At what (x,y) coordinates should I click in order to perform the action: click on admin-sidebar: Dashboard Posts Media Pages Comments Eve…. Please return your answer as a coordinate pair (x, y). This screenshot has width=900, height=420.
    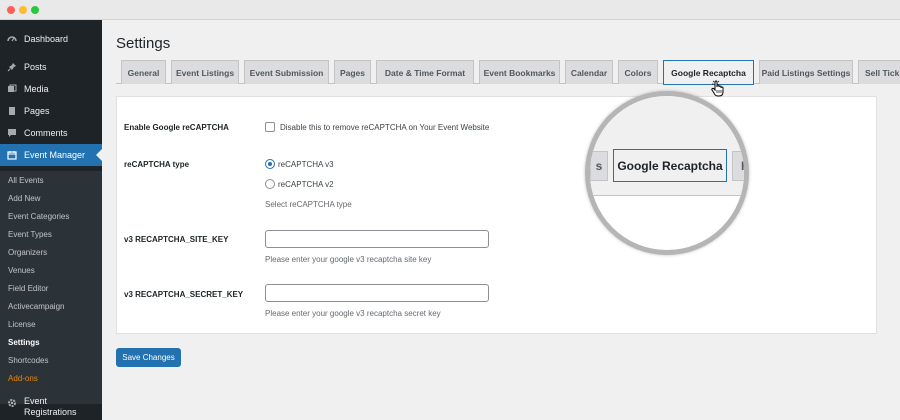
    Looking at the image, I should click on (51, 220).